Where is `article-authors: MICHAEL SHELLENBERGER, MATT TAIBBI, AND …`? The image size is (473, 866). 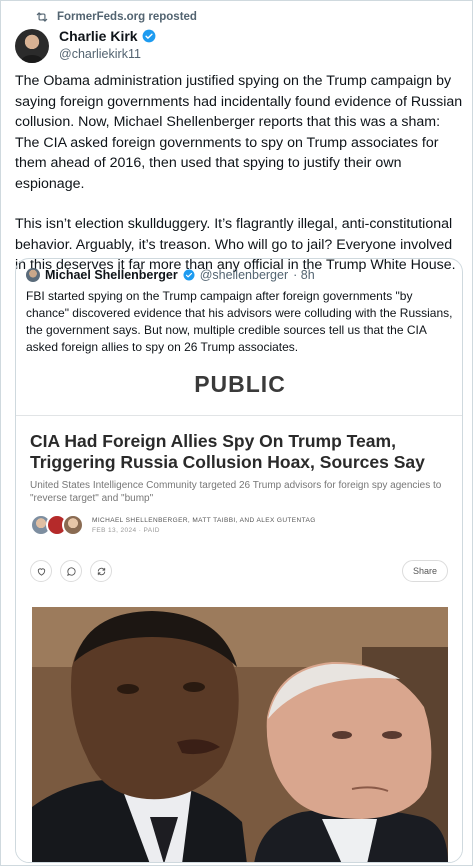 article-authors: MICHAEL SHELLENBERGER, MATT TAIBBI, AND … is located at coordinates (173, 525).